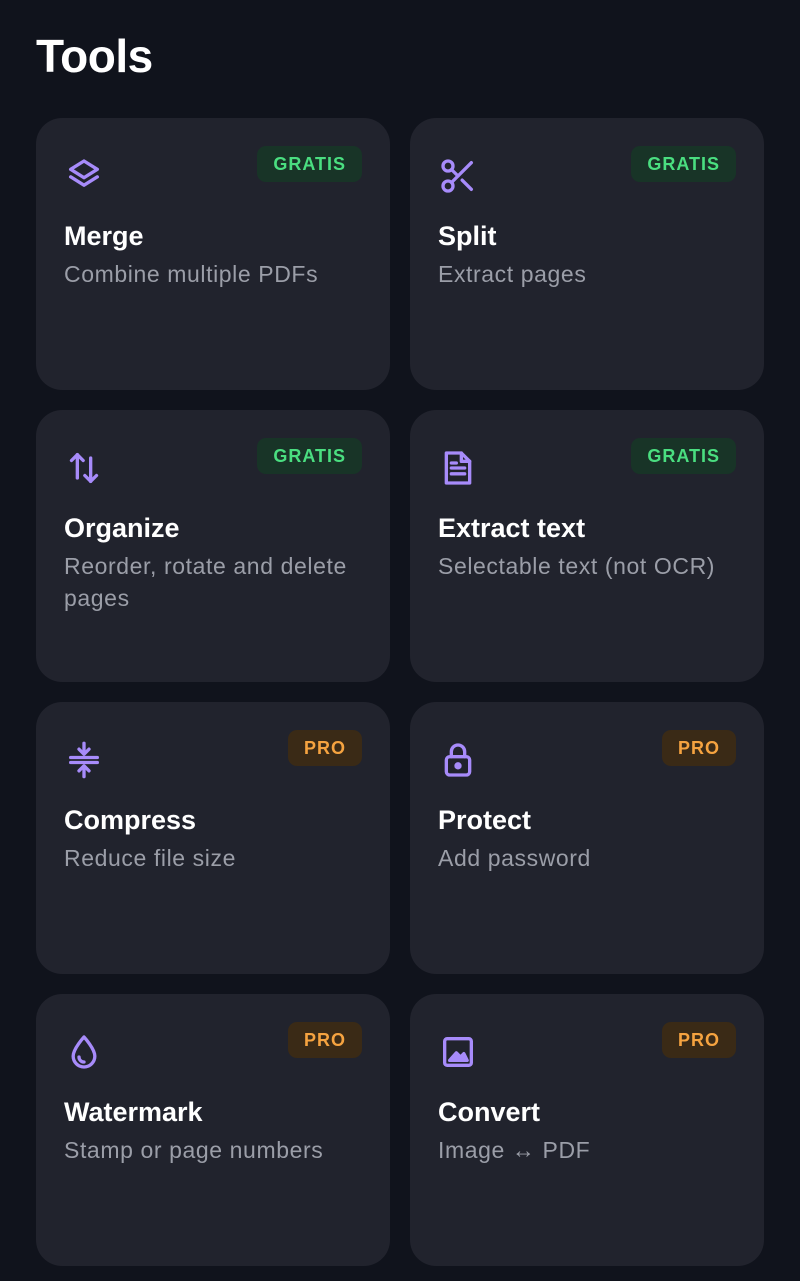 Image resolution: width=800 pixels, height=1281 pixels. I want to click on tool-card-convert: PRO Convert Image ↔ PDF, so click(587, 1130).